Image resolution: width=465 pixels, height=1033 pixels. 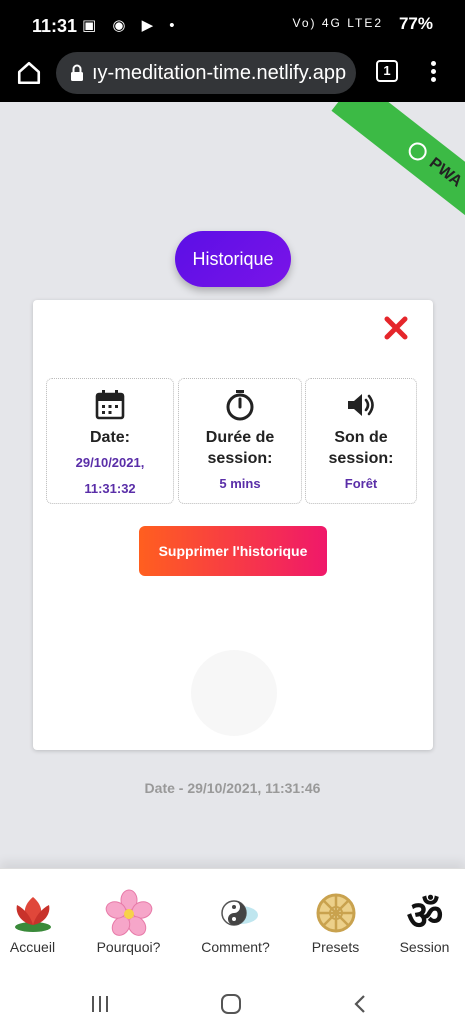 I want to click on nav-label: Accueil, so click(x=32, y=947).